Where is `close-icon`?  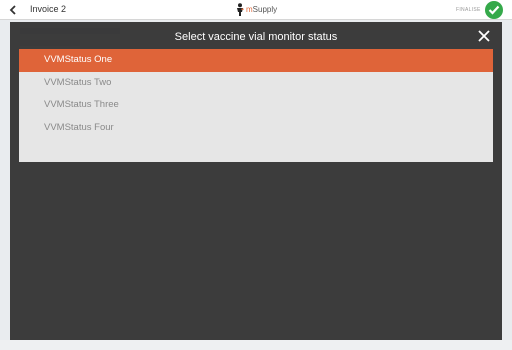
close-icon is located at coordinates (484, 36).